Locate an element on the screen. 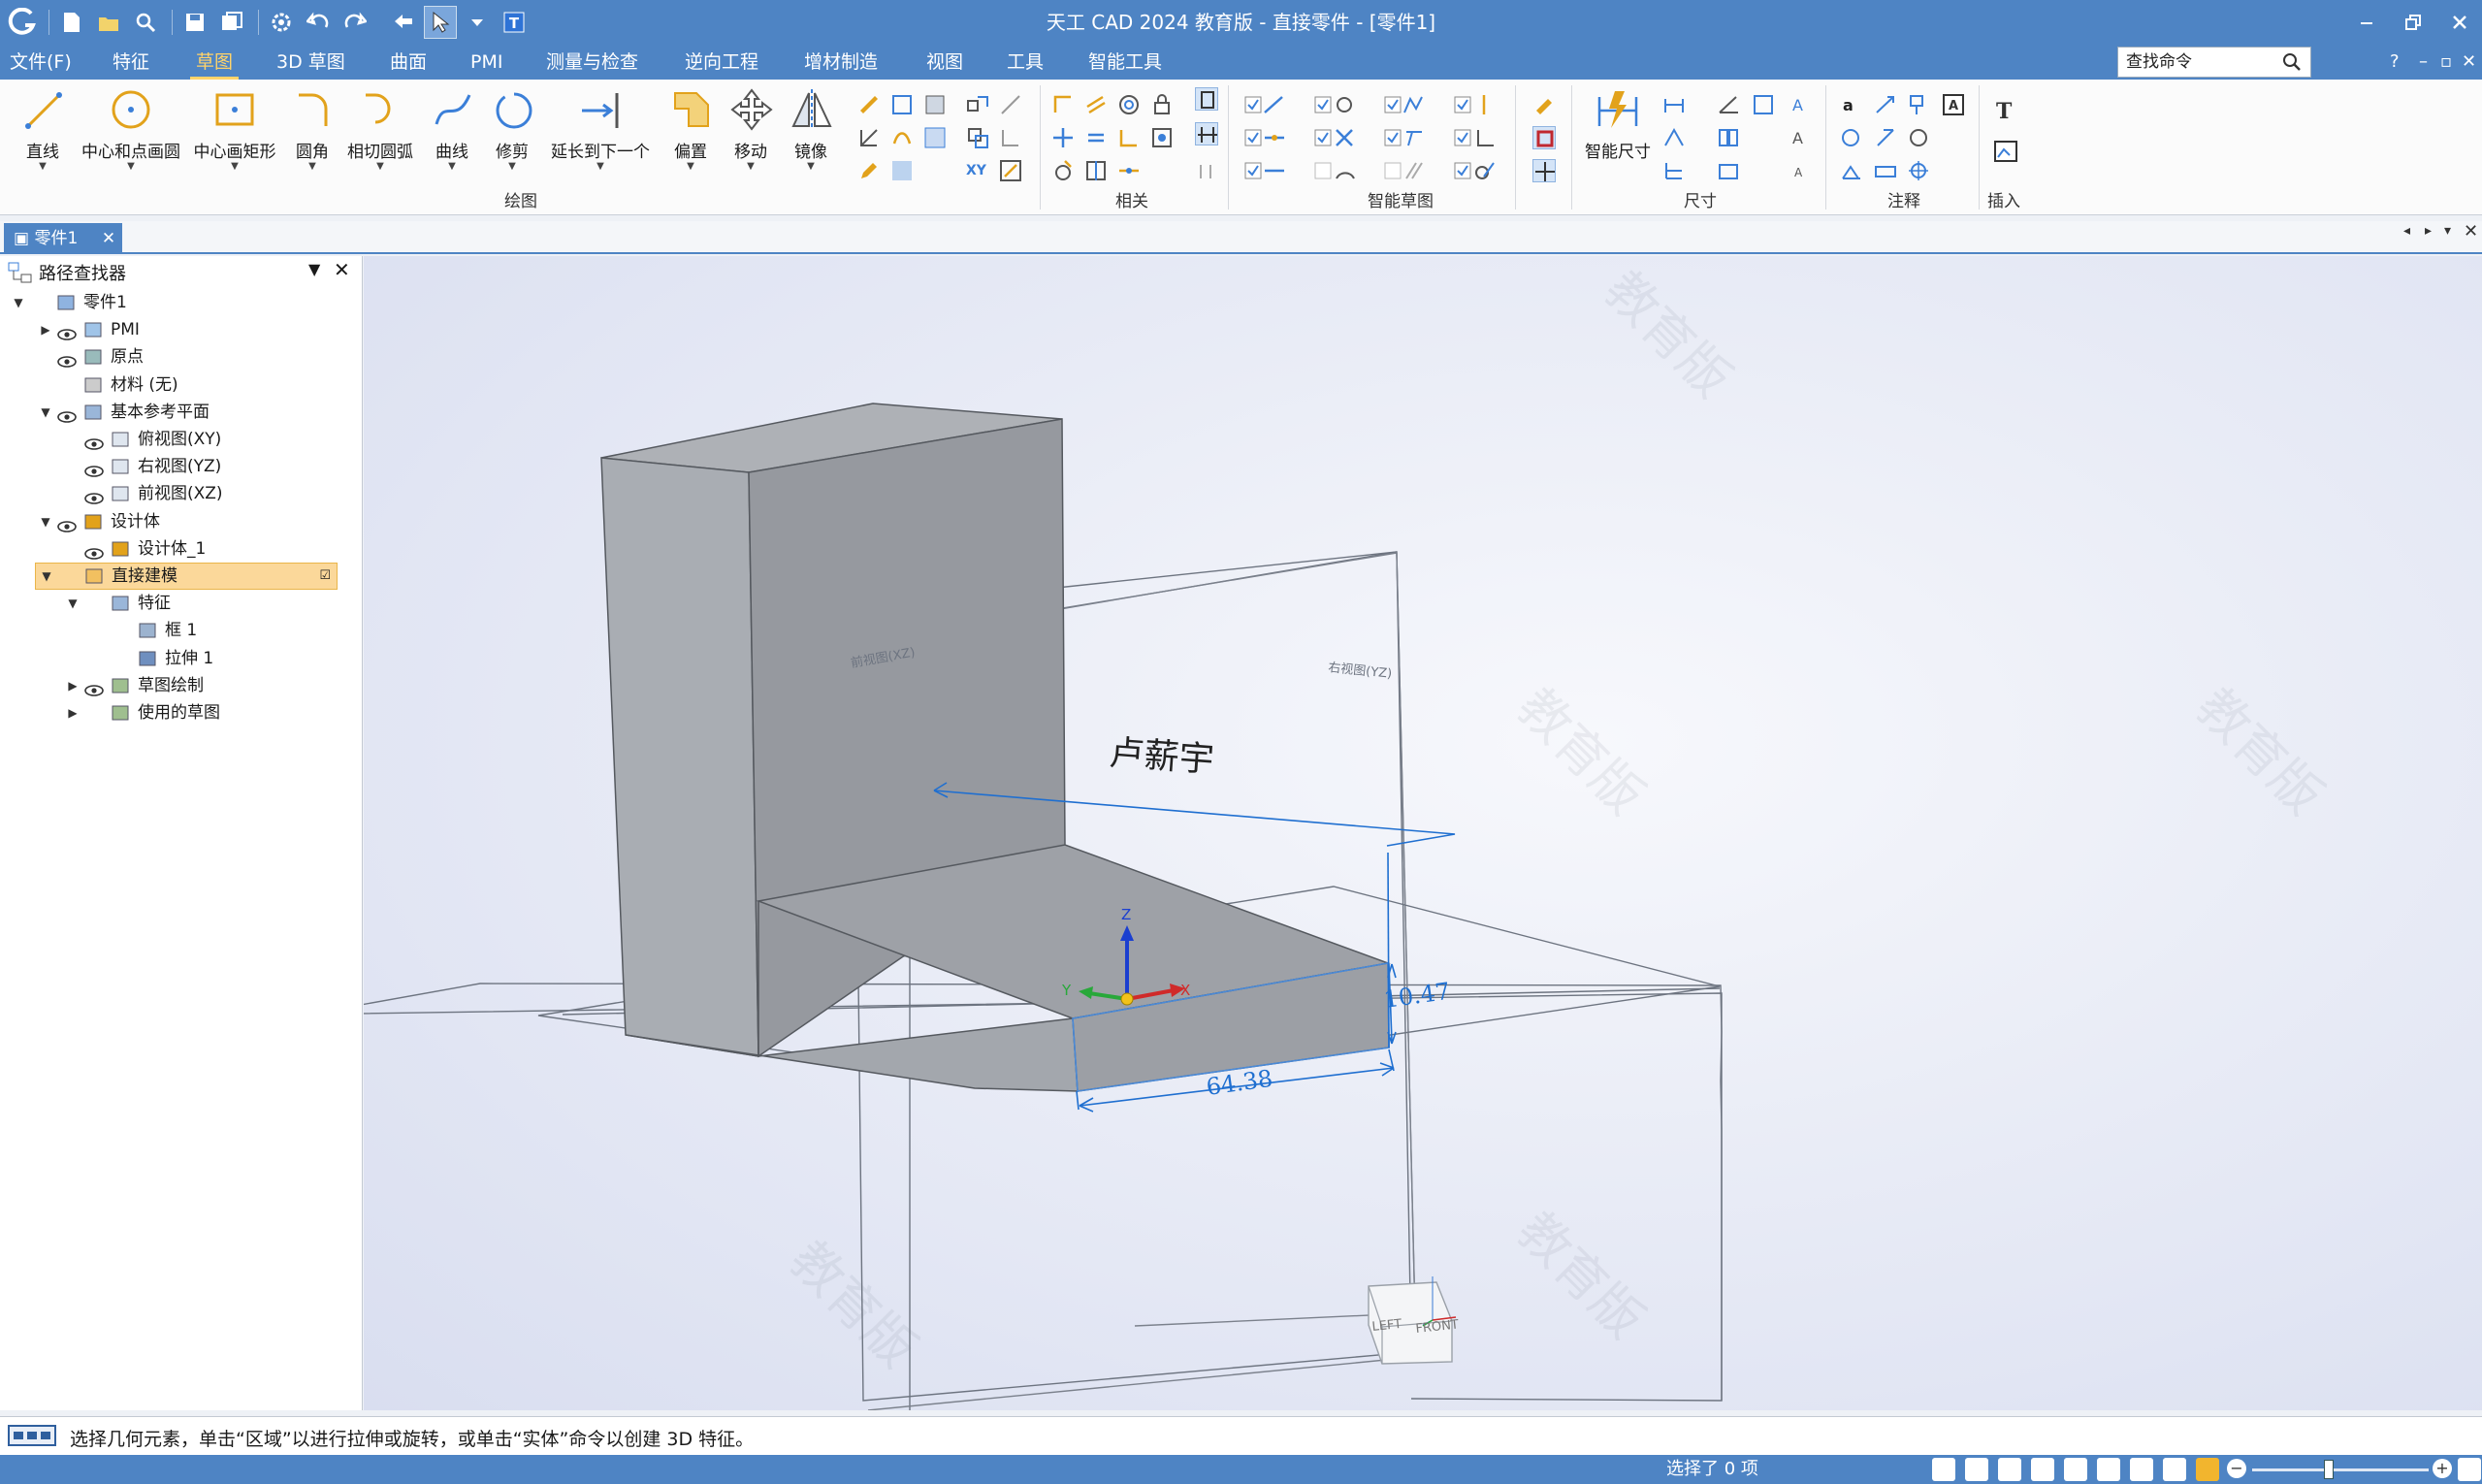 This screenshot has height=1484, width=2482. sketch-tool-1-icon is located at coordinates (869, 104).